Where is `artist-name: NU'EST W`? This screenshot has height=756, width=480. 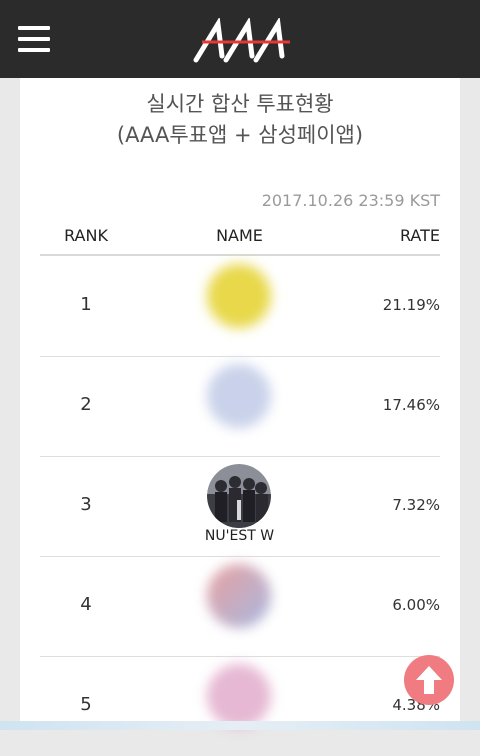 artist-name: NU'EST W is located at coordinates (239, 536).